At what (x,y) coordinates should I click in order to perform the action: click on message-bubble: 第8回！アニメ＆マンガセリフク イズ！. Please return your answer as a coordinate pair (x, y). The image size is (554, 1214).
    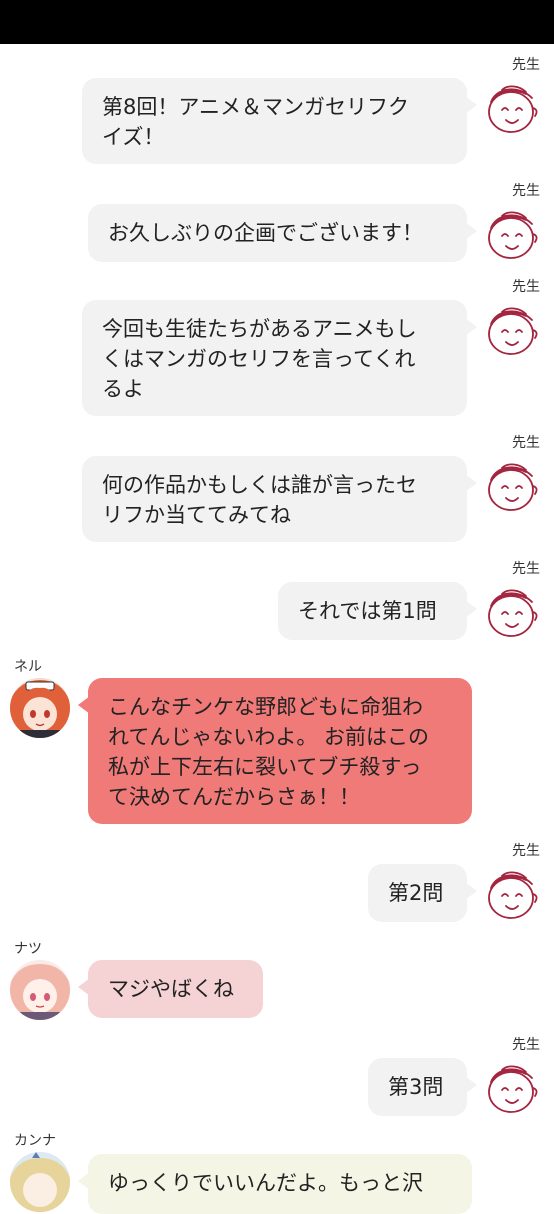
    Looking at the image, I should click on (279, 121).